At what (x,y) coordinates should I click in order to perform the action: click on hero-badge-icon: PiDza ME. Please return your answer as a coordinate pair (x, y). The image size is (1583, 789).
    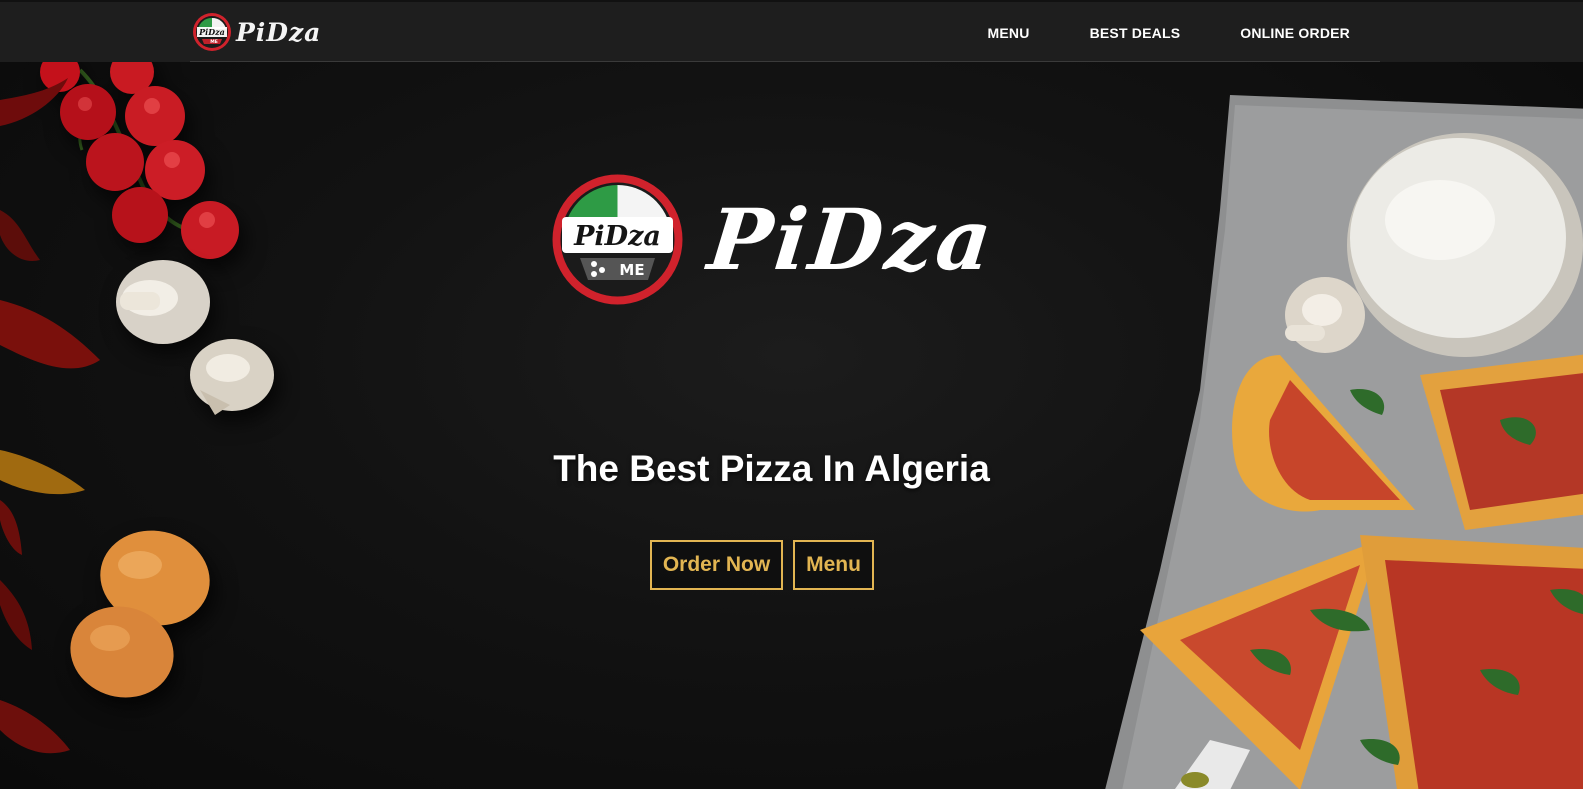
    Looking at the image, I should click on (617, 239).